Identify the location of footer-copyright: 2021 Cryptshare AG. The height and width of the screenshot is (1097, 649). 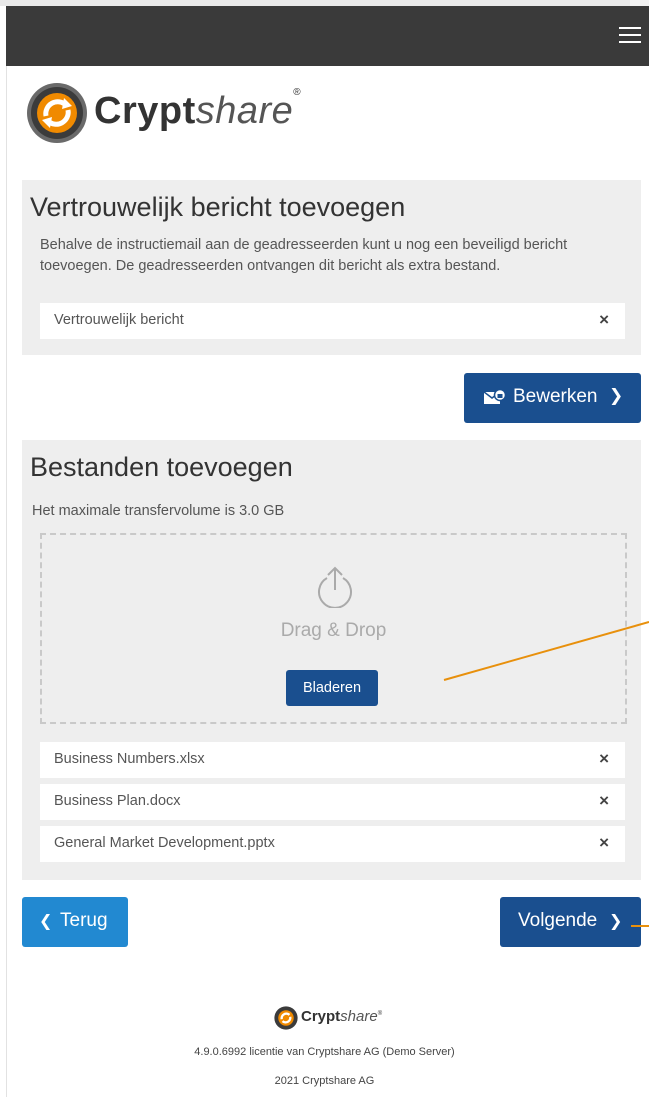
(324, 1081).